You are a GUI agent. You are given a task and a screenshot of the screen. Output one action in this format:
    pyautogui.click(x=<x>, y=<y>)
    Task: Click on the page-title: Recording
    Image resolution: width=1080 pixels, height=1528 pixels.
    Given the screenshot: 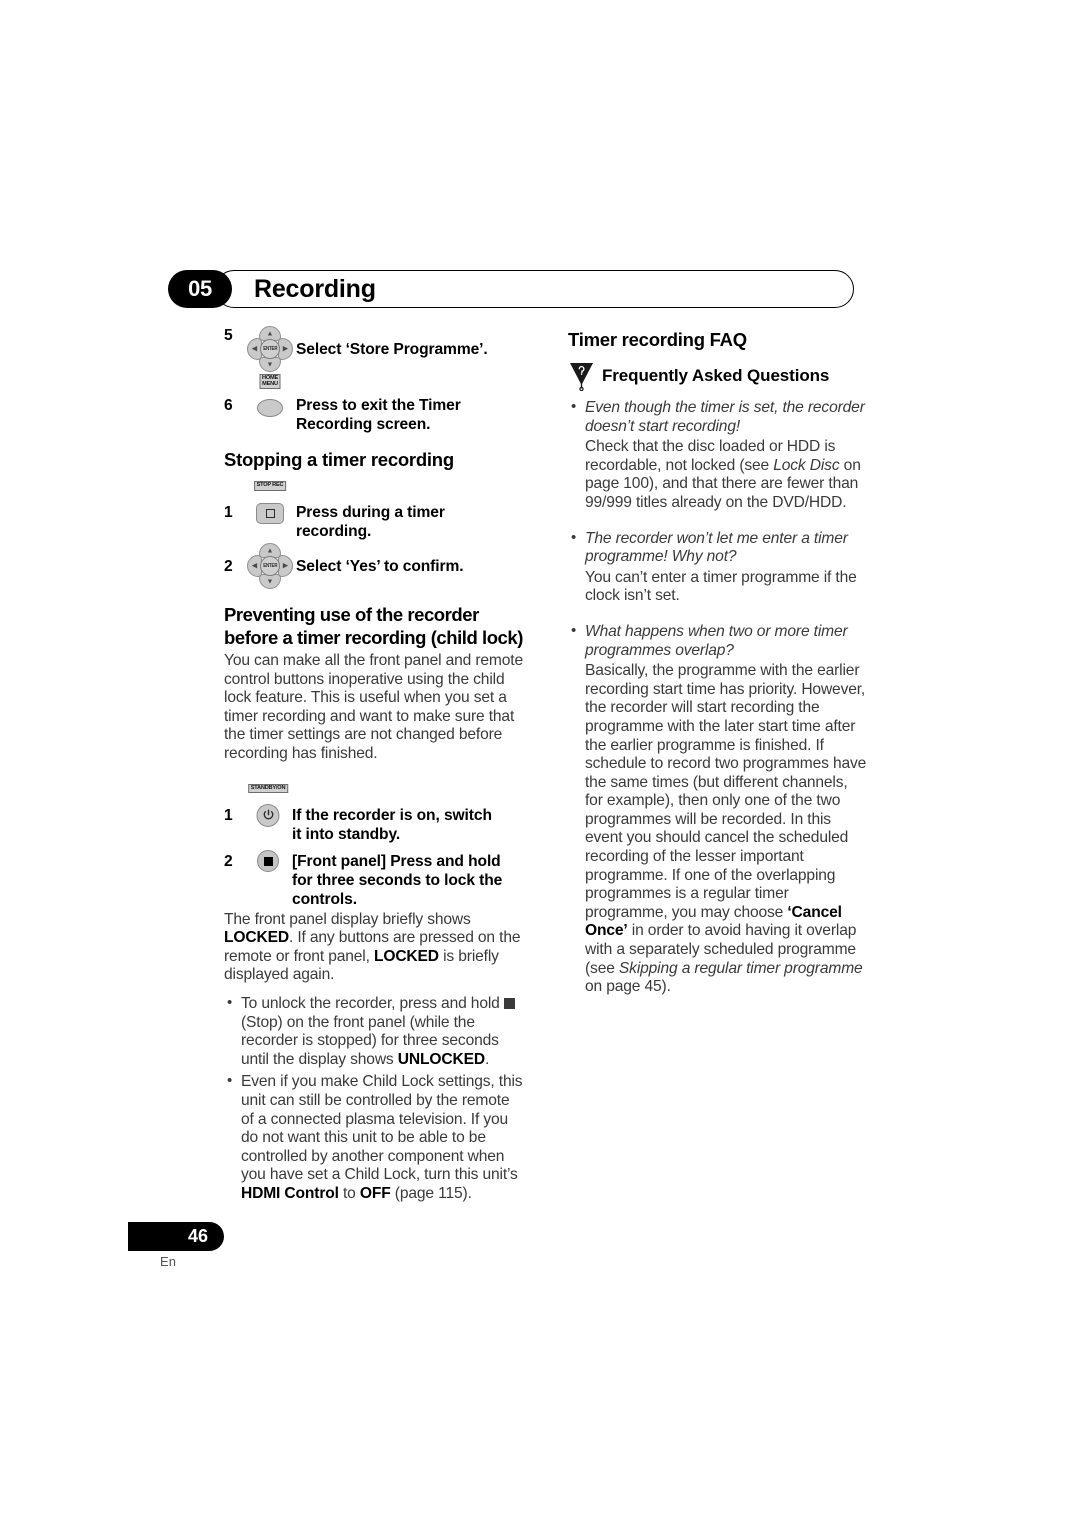 What is the action you would take?
    pyautogui.click(x=315, y=288)
    